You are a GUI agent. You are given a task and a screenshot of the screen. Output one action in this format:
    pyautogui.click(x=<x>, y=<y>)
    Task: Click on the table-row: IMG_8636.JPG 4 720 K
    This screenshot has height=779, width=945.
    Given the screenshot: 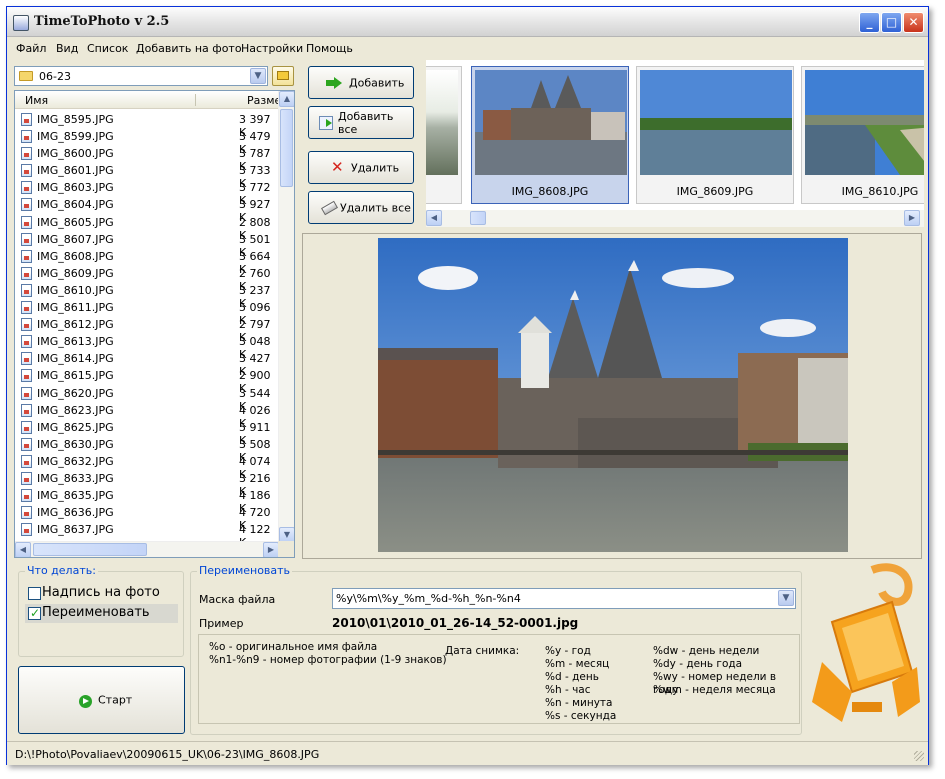 What is the action you would take?
    pyautogui.click(x=147, y=518)
    